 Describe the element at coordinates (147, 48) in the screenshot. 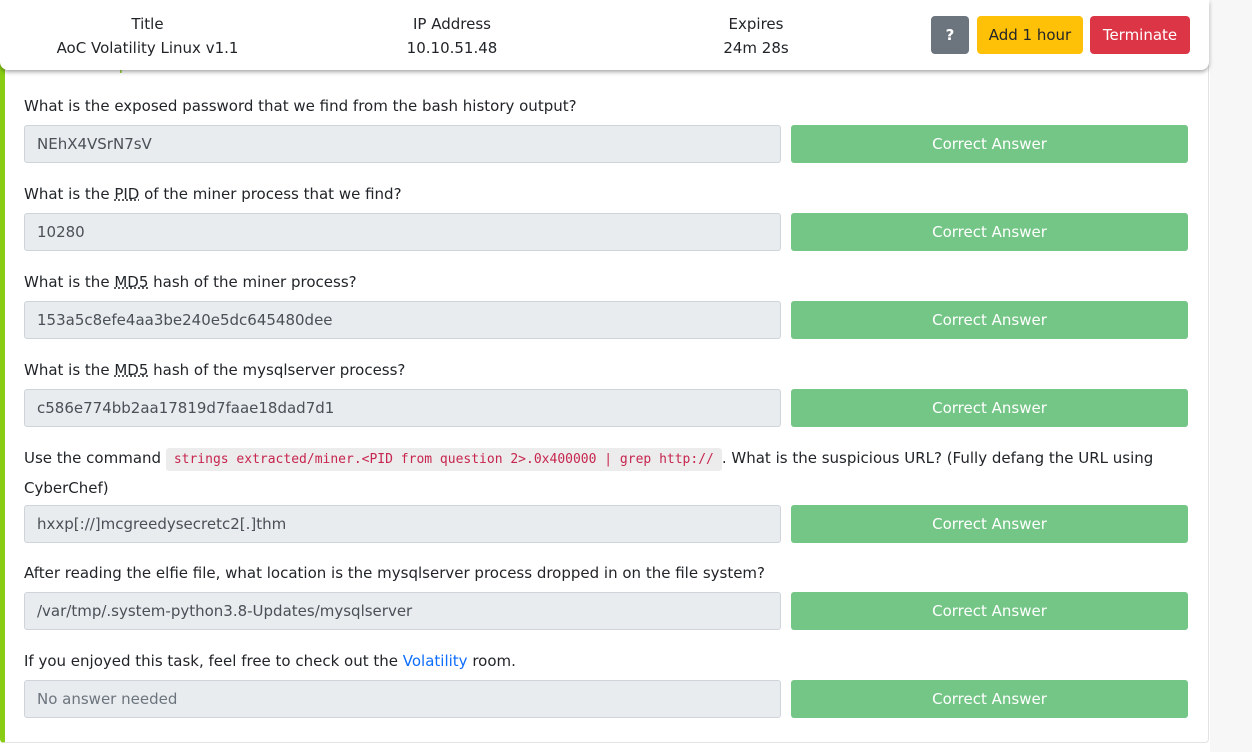

I see `title-value: AoC Volatility Linux v1.1` at that location.